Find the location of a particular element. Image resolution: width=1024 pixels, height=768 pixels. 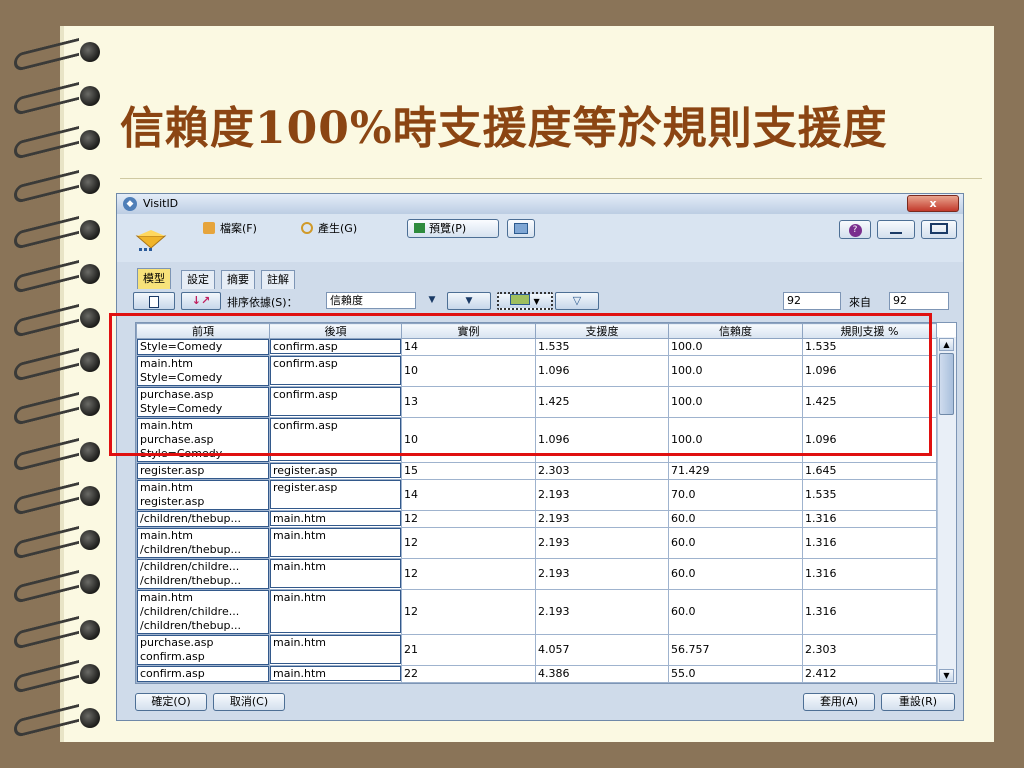

header-antecedent: 前項 is located at coordinates (203, 331).